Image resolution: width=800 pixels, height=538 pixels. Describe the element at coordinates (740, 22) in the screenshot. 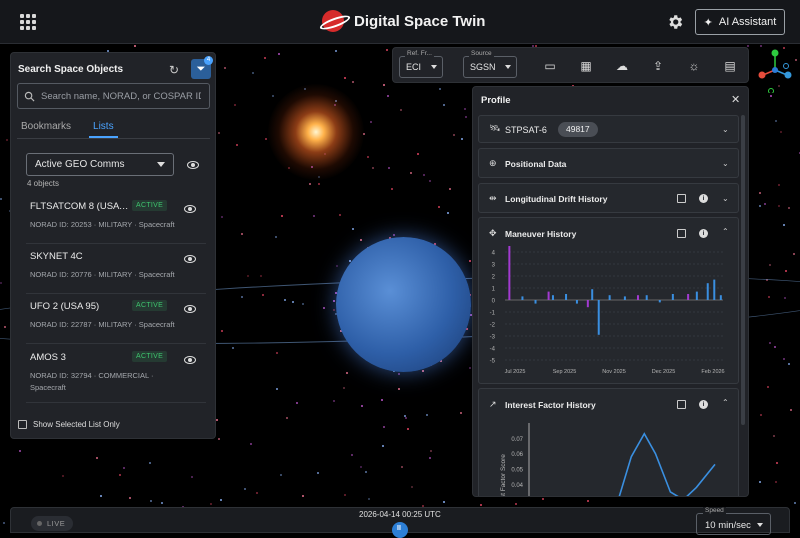

I see `ai-assistant-button: ✦ AI Assistant` at that location.